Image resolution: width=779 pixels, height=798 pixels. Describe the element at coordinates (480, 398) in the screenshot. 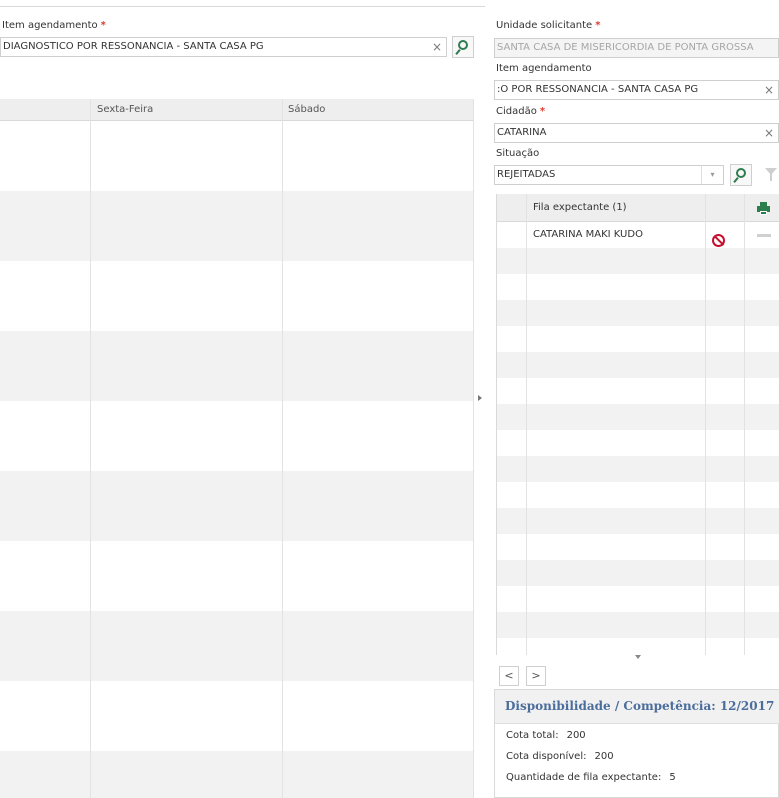

I see `splitter-collapse-icon` at that location.